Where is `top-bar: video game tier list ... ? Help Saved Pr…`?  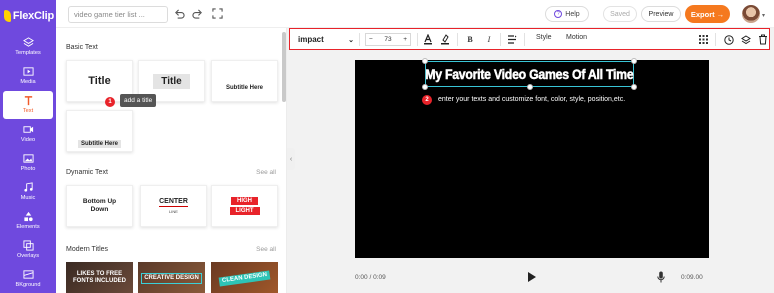
top-bar: video game tier list ... ? Help Saved Pr… is located at coordinates (415, 14).